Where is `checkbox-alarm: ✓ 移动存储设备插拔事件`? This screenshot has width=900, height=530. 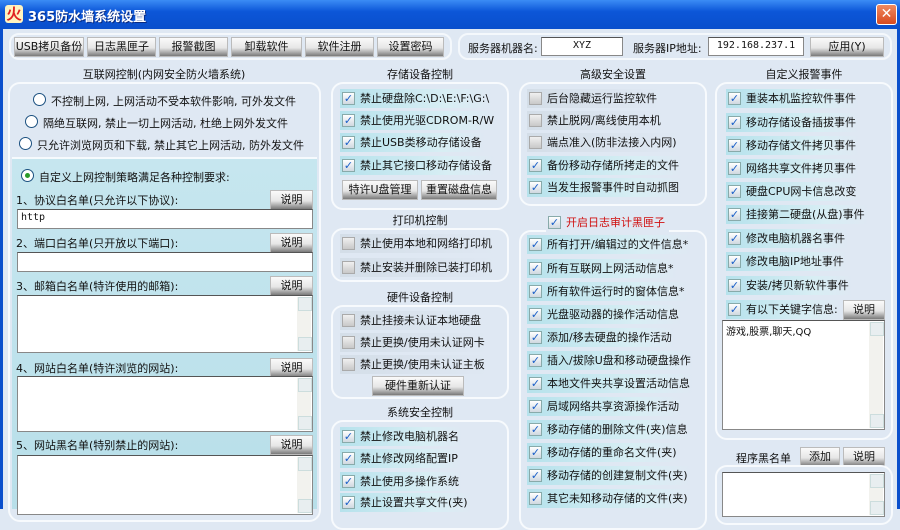
checkbox-alarm: ✓ 移动存储设备插拔事件 is located at coordinates (793, 122).